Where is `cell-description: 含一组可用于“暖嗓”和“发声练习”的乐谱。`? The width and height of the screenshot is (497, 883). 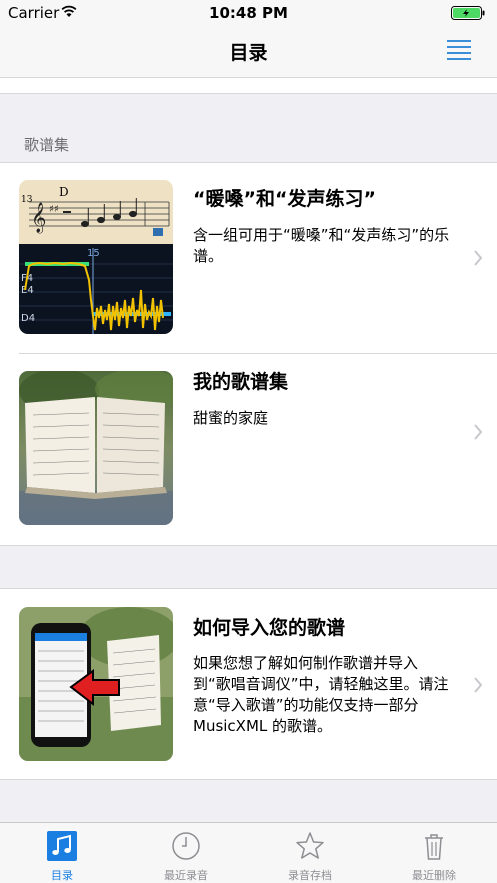 cell-description: 含一组可用于“暖嗓”和“发声练习”的乐谱。 is located at coordinates (321, 245).